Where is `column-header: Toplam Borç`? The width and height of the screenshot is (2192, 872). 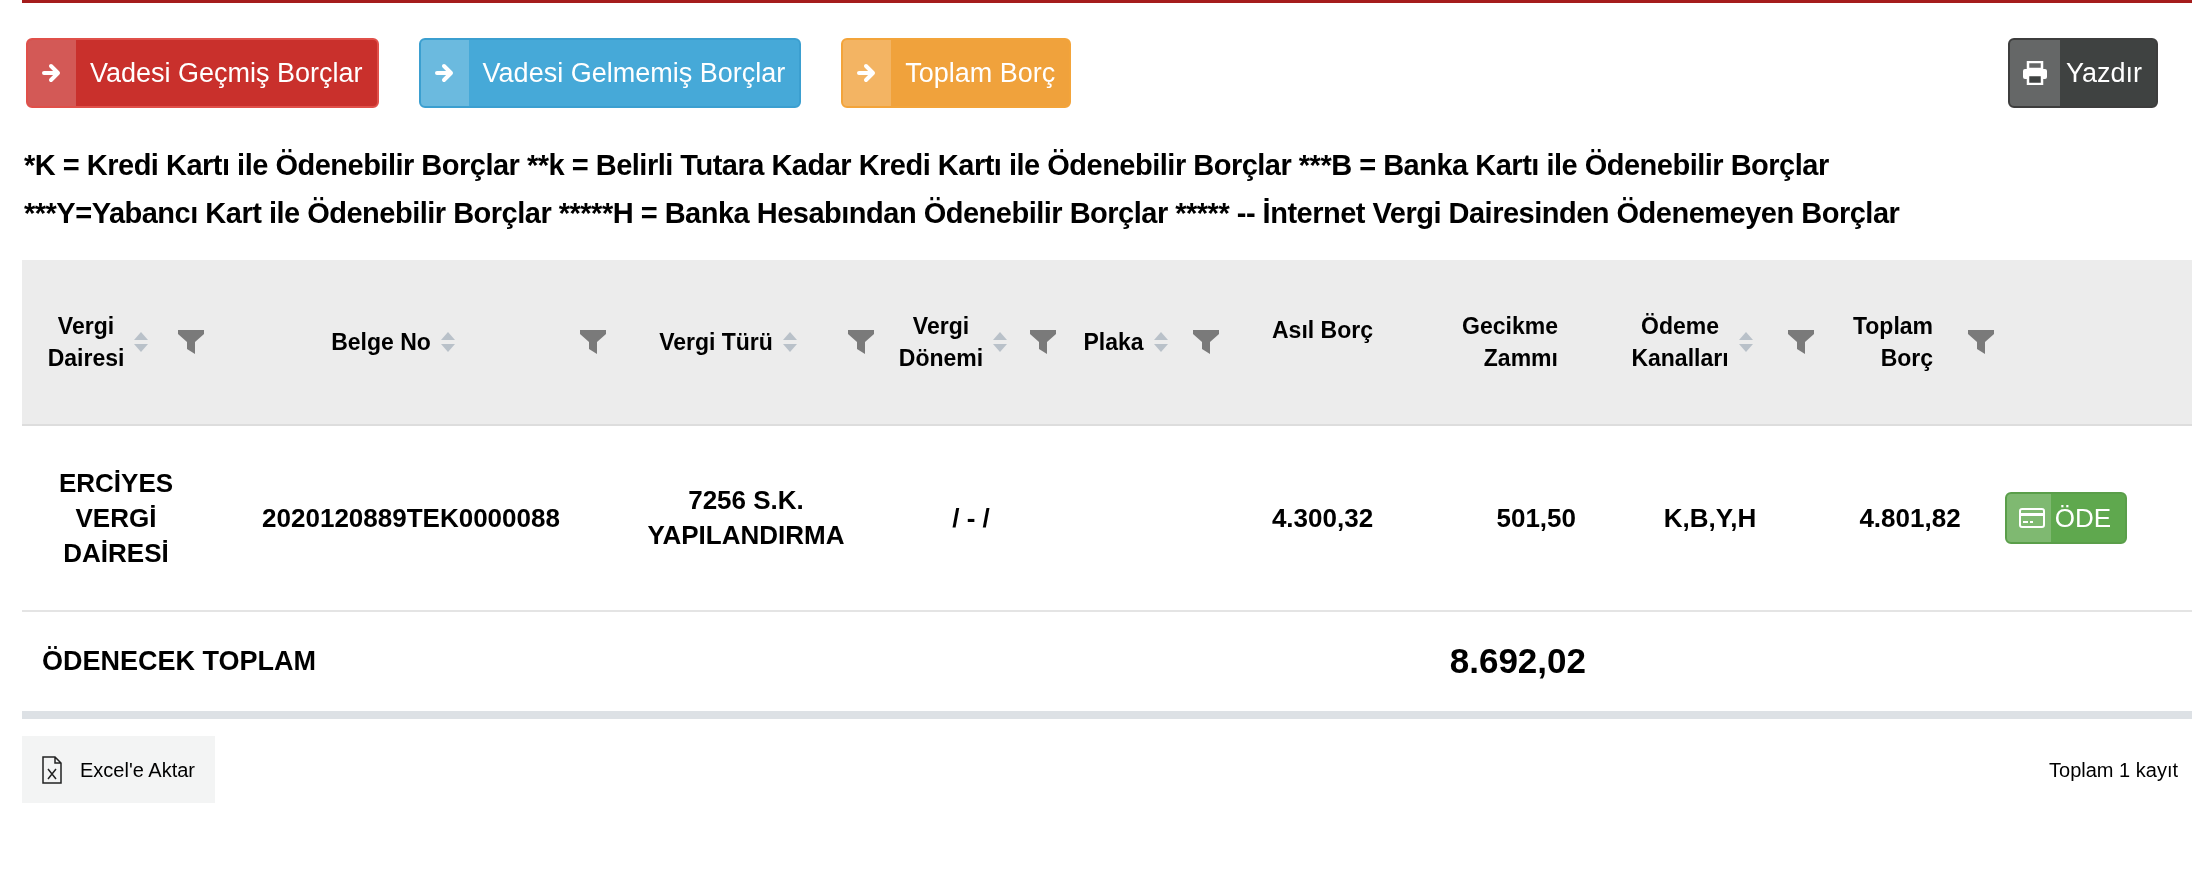
column-header: Toplam Borç is located at coordinates (1893, 342).